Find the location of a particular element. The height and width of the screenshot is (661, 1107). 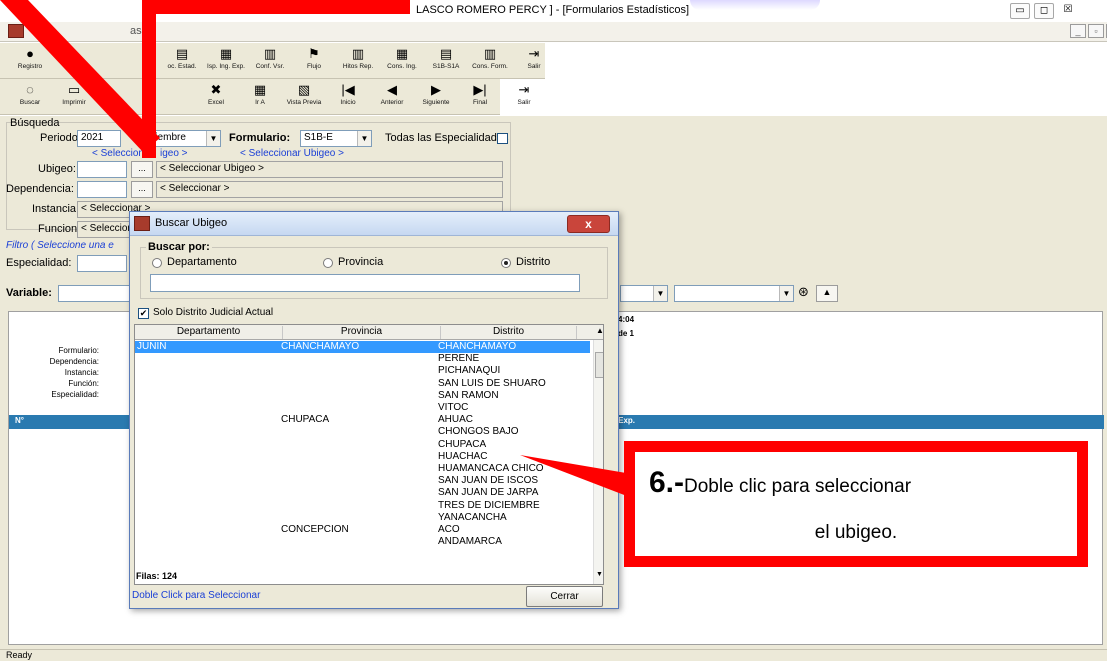

arrow-bar-top is located at coordinates (276, 7).